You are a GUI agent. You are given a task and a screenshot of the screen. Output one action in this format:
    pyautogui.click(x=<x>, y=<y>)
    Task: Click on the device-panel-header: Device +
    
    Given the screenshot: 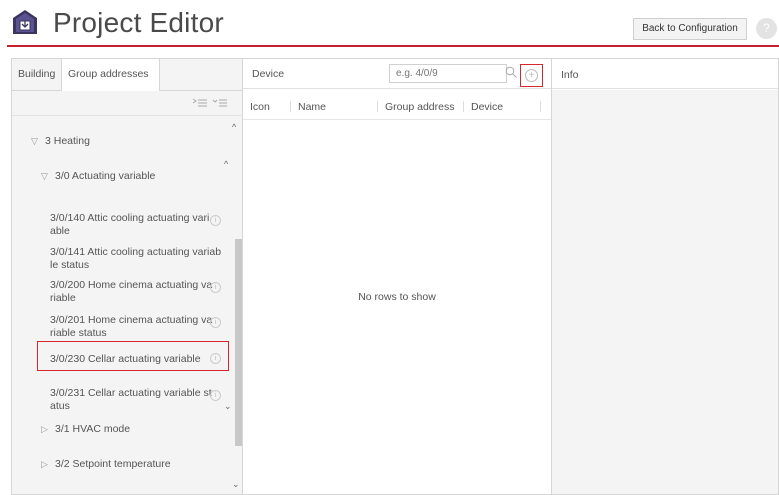 What is the action you would take?
    pyautogui.click(x=397, y=74)
    